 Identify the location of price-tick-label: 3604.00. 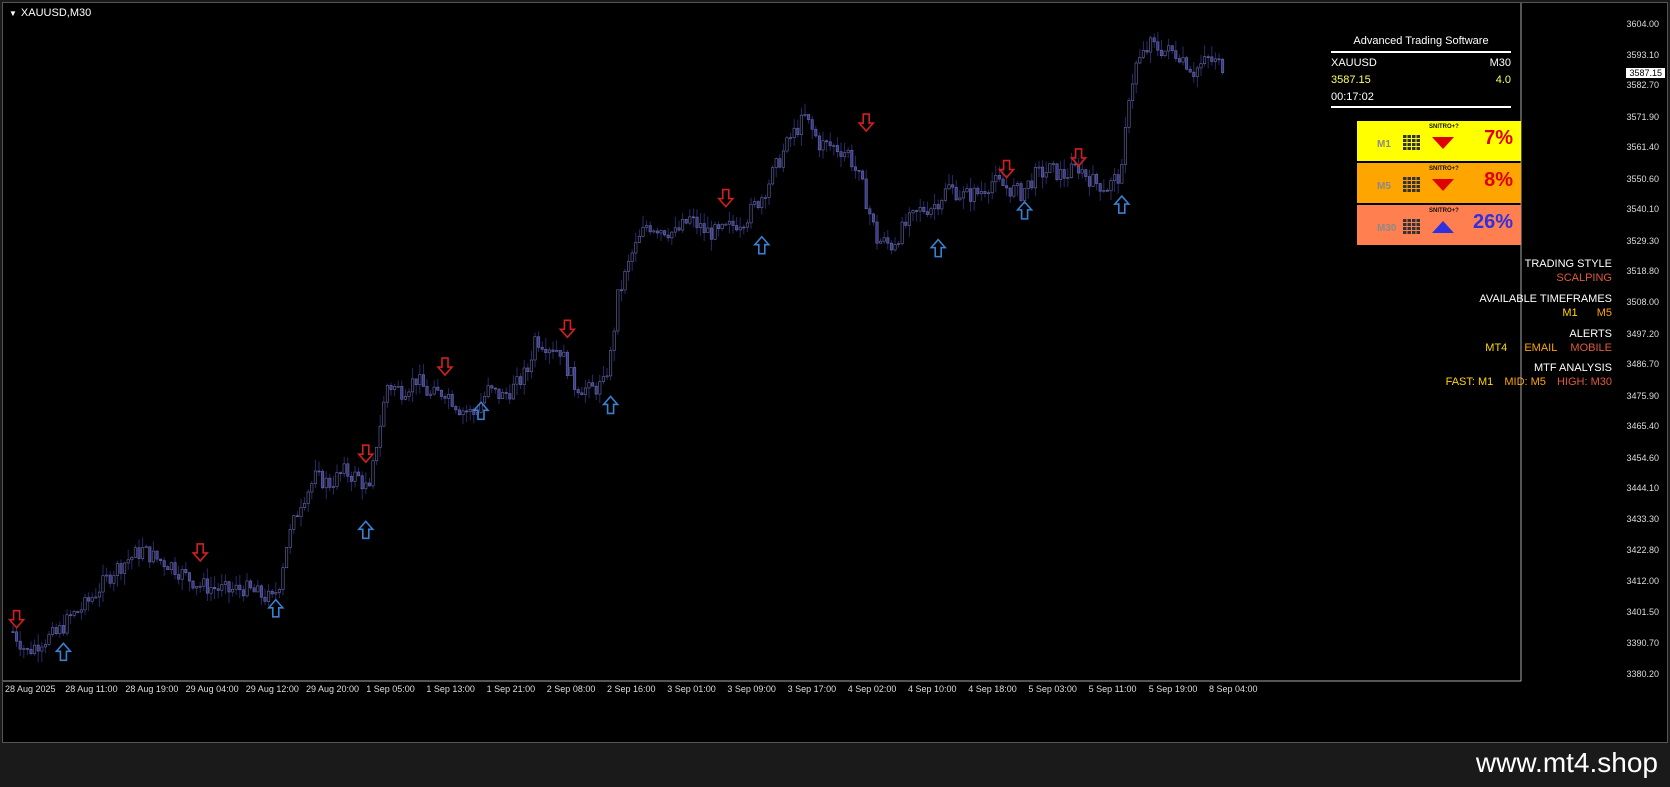
(1642, 23).